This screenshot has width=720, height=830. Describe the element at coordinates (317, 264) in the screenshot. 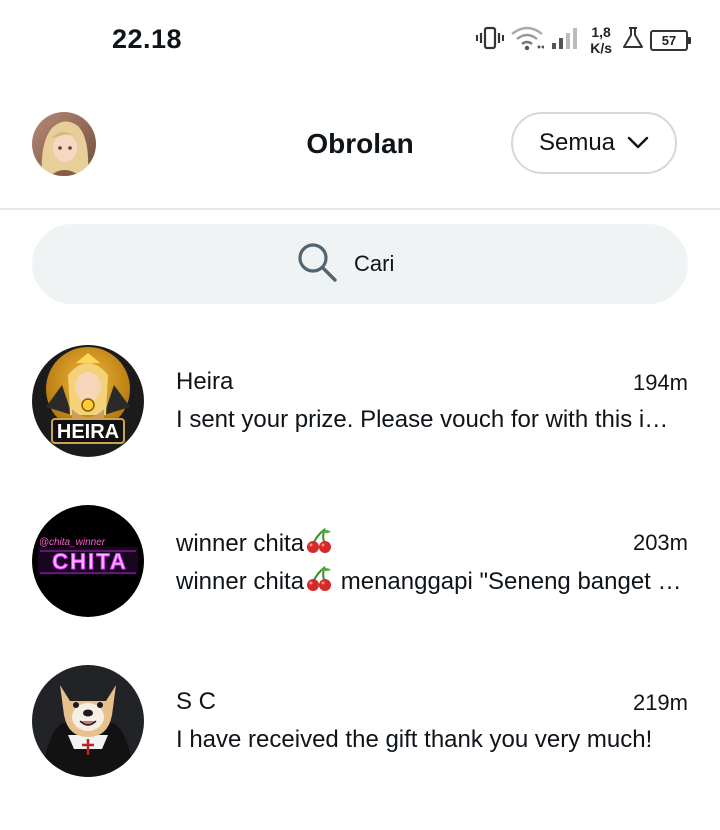

I see `search-icon` at that location.